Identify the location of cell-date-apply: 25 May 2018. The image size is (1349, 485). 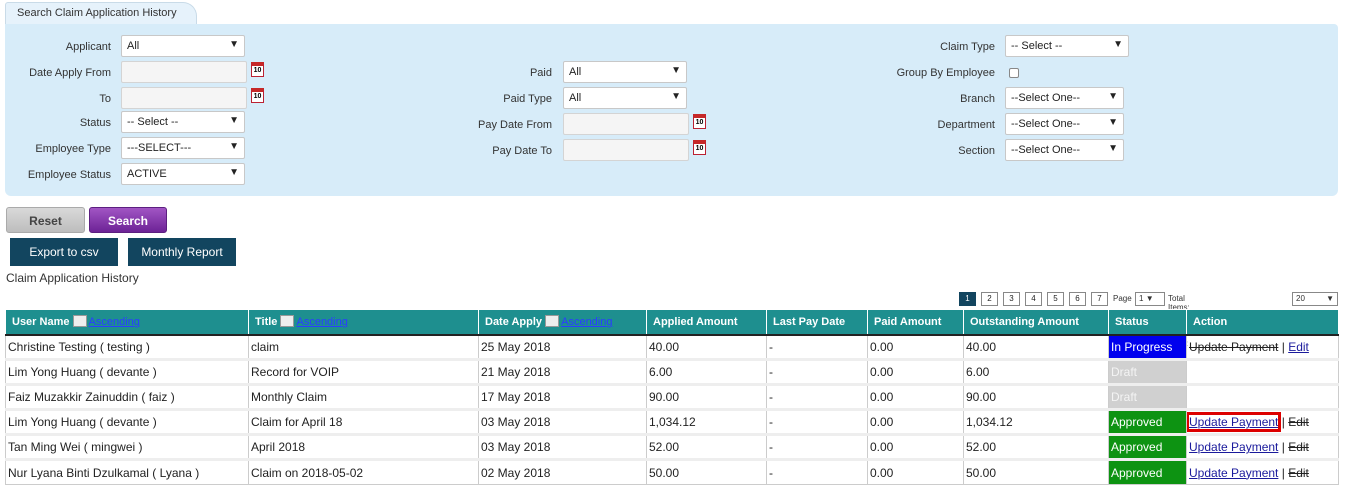
(562, 347).